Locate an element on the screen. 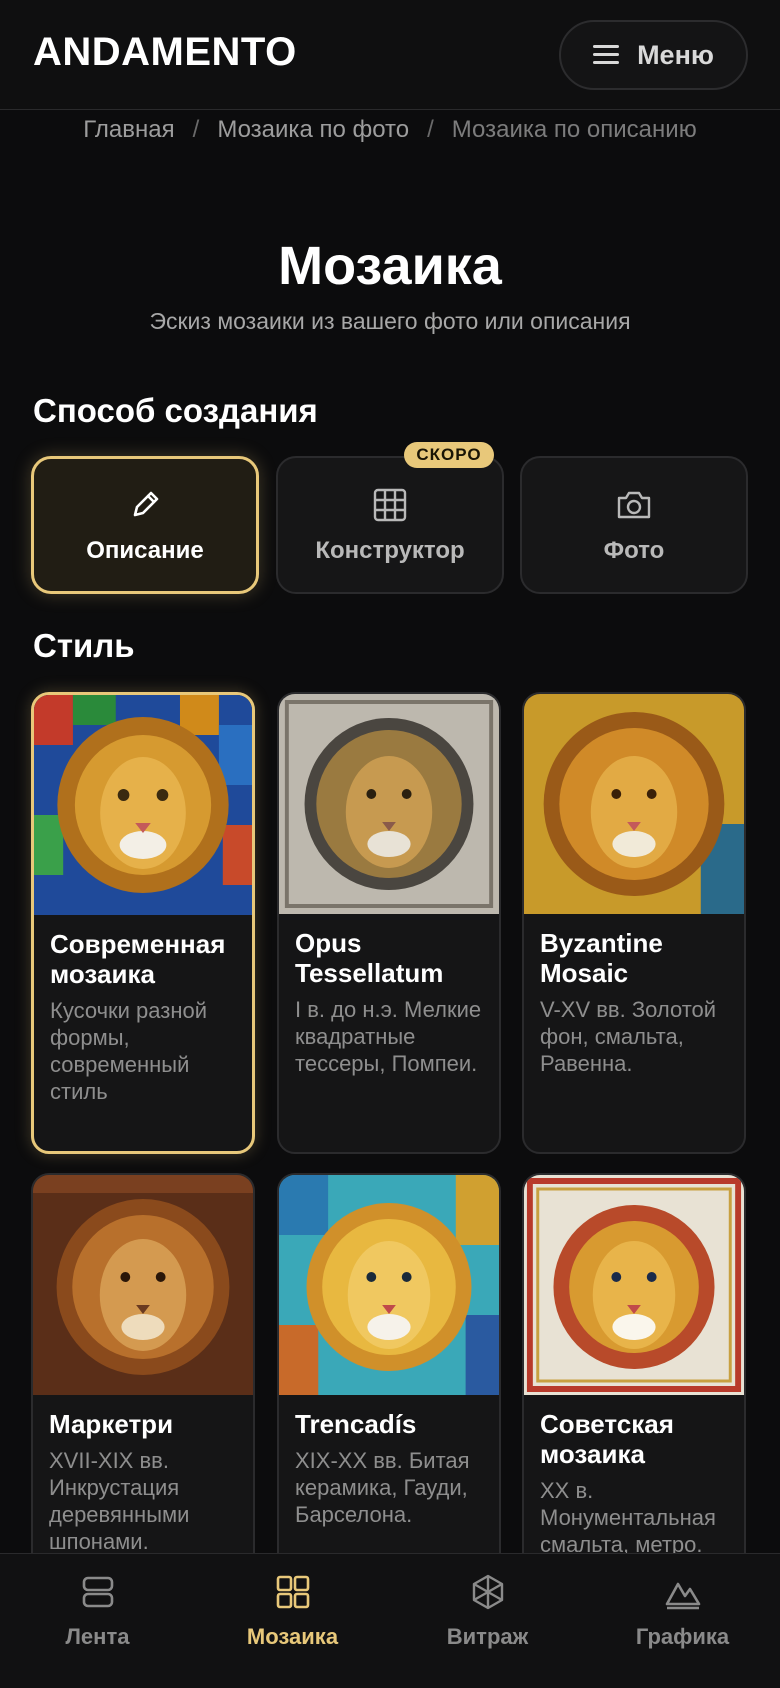 This screenshot has height=1688, width=780. feed-icon is located at coordinates (97, 1592).